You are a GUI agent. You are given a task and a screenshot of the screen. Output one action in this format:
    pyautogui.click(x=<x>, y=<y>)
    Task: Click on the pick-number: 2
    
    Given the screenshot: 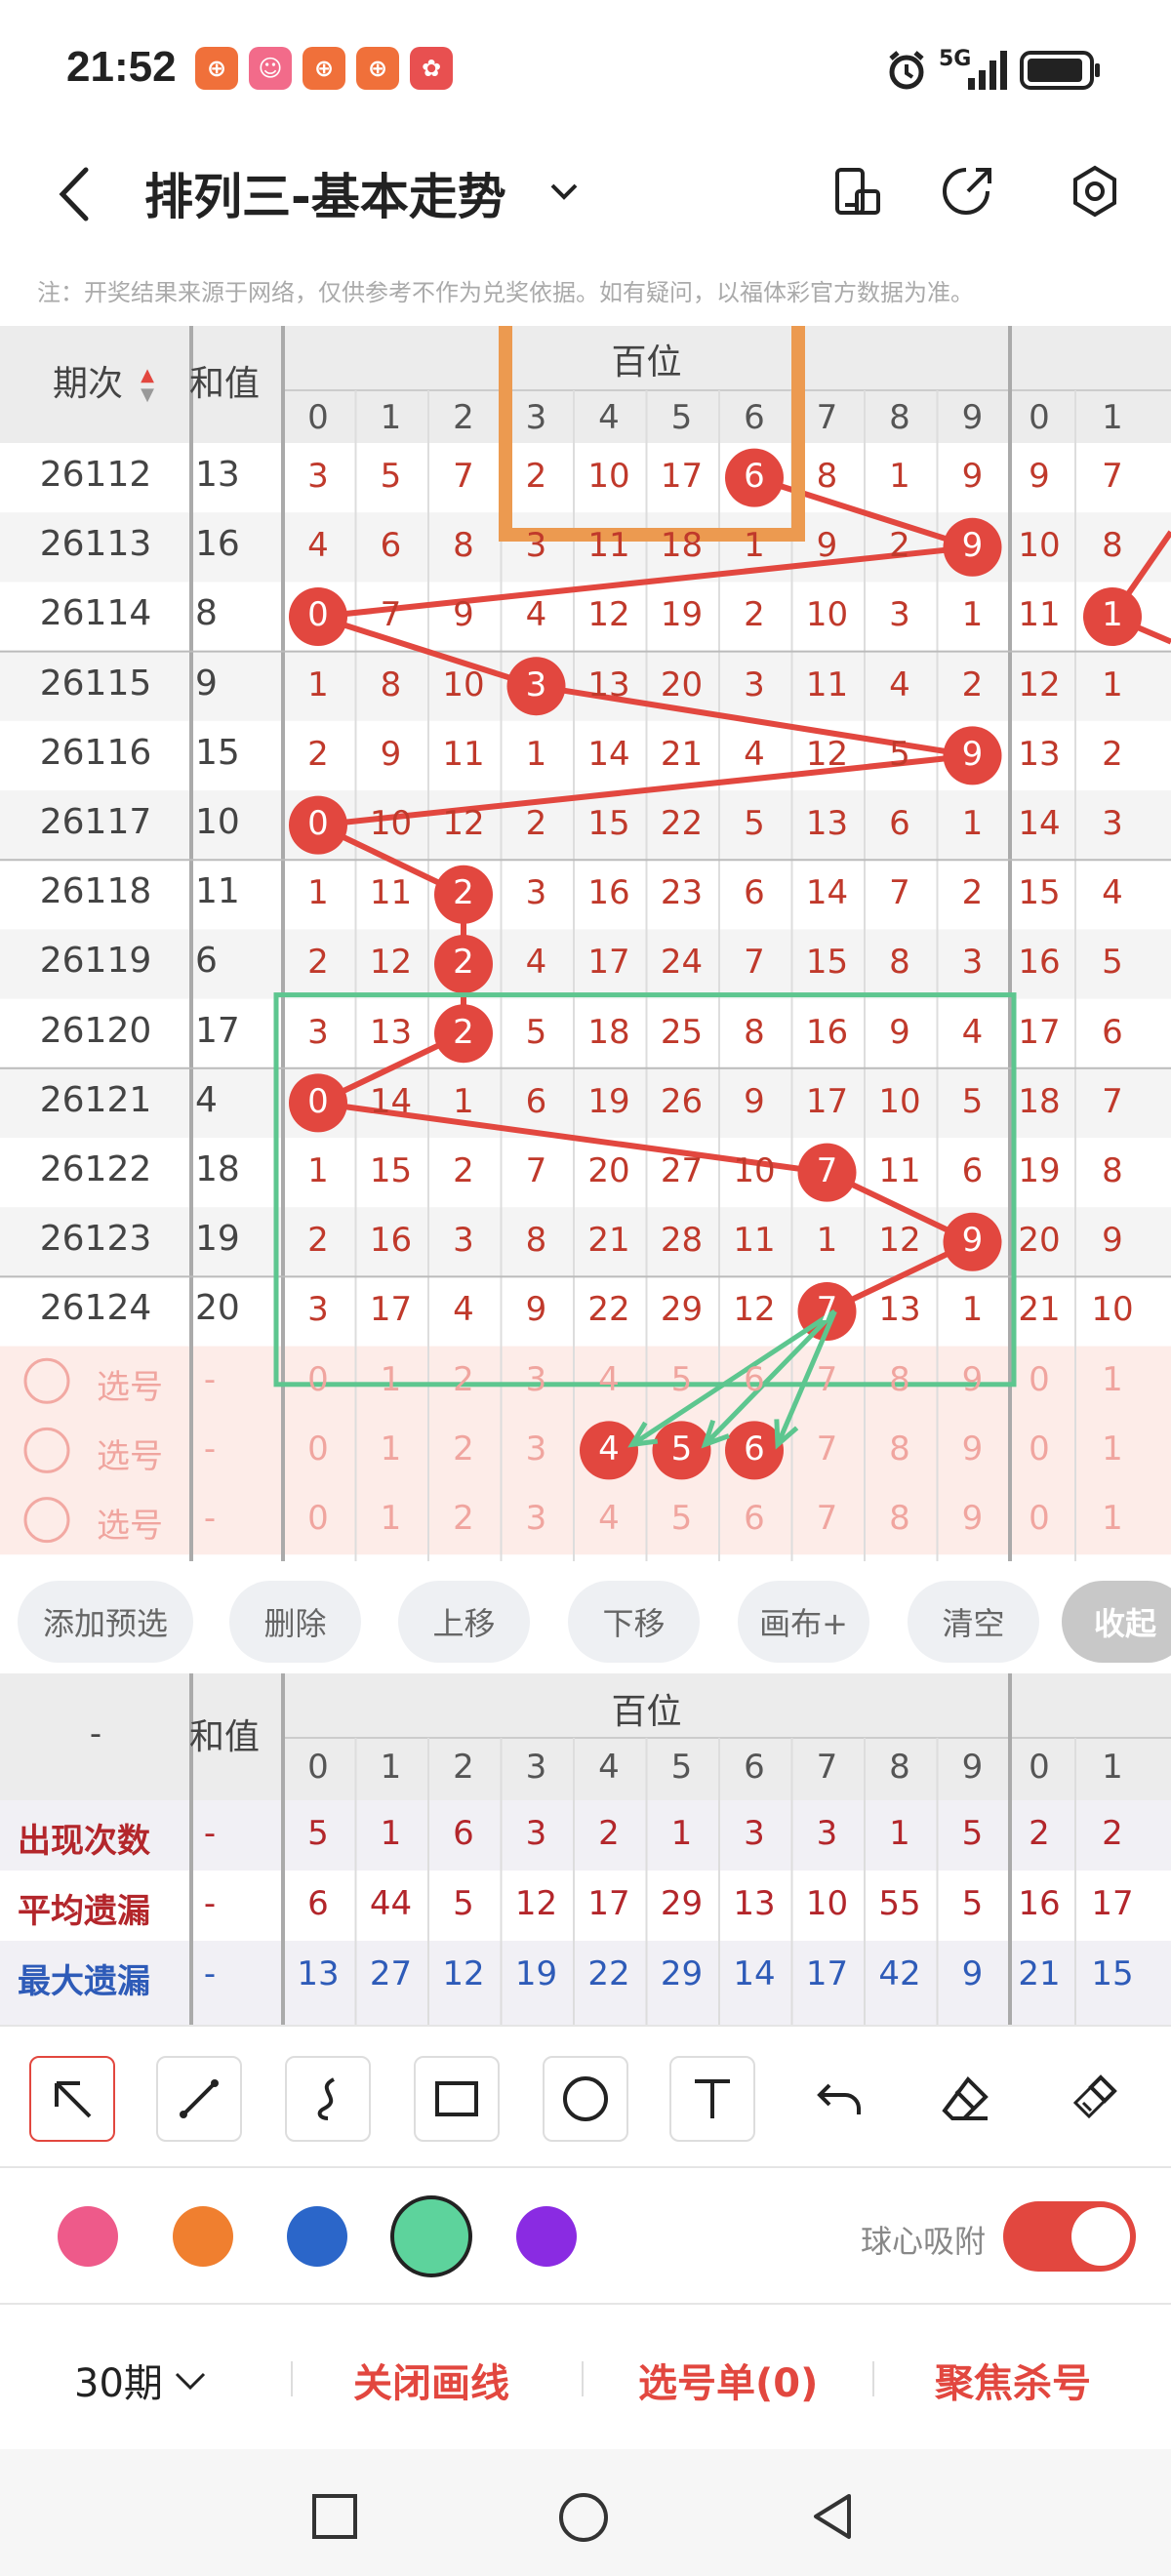 What is the action you would take?
    pyautogui.click(x=463, y=1379)
    